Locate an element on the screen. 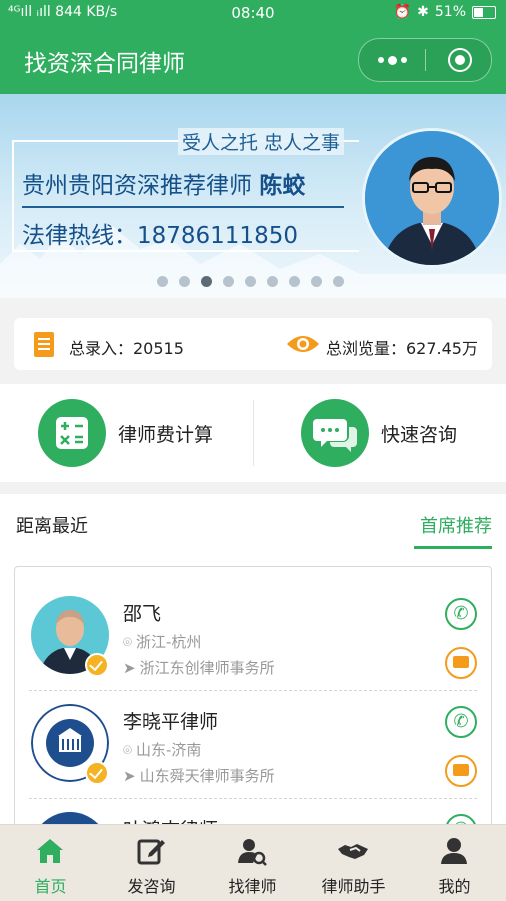  tab-lawyer-assistant-label: 律师助手 is located at coordinates (353, 886).